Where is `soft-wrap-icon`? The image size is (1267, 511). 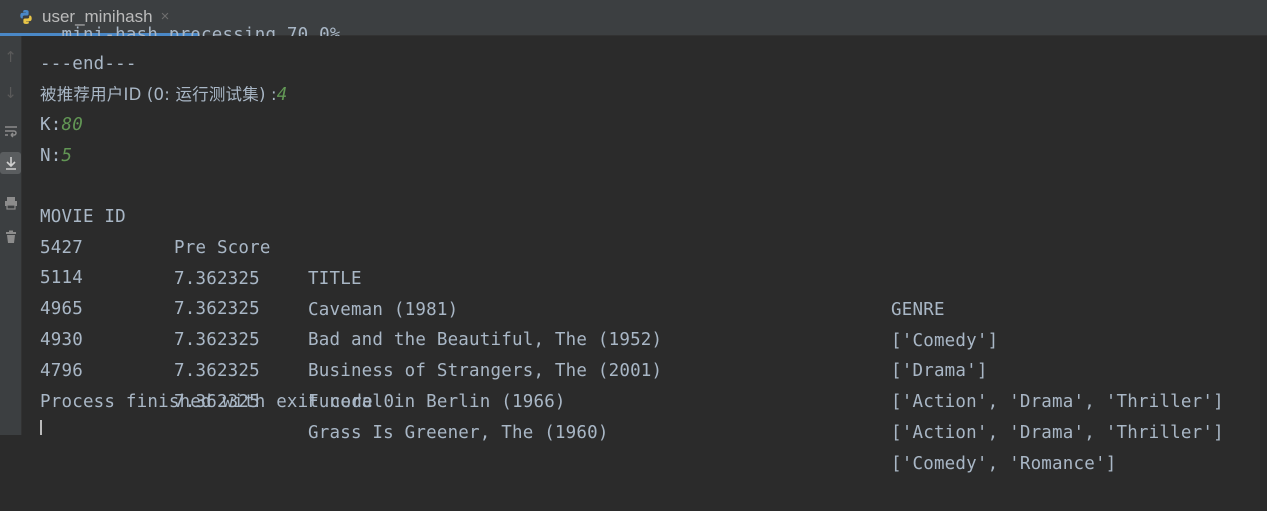
soft-wrap-icon is located at coordinates (10, 131).